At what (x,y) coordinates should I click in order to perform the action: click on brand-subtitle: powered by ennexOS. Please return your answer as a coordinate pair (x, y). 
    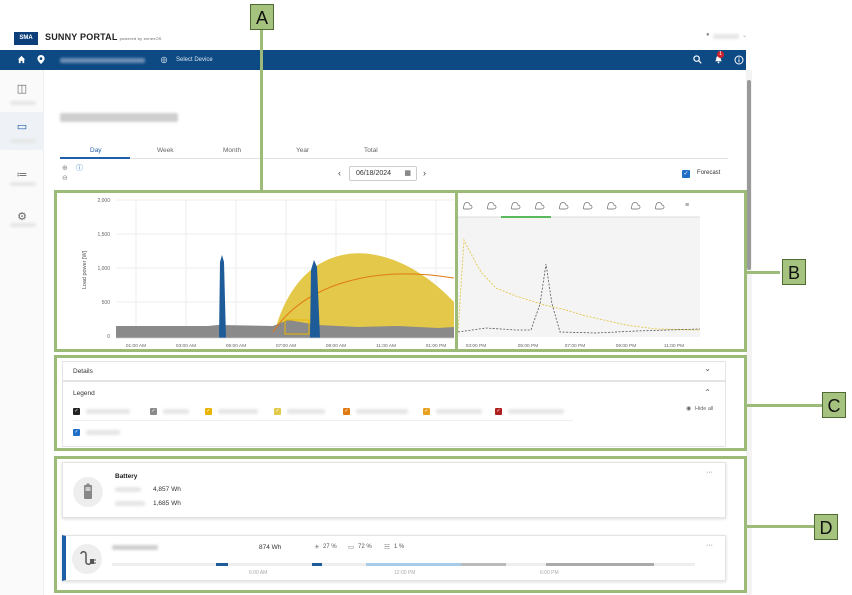
    Looking at the image, I should click on (140, 38).